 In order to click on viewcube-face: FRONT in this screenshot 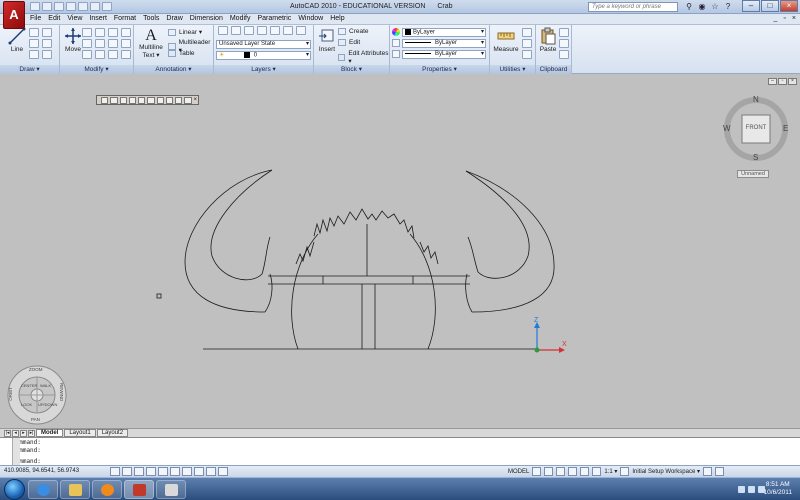, I will do `click(756, 128)`.